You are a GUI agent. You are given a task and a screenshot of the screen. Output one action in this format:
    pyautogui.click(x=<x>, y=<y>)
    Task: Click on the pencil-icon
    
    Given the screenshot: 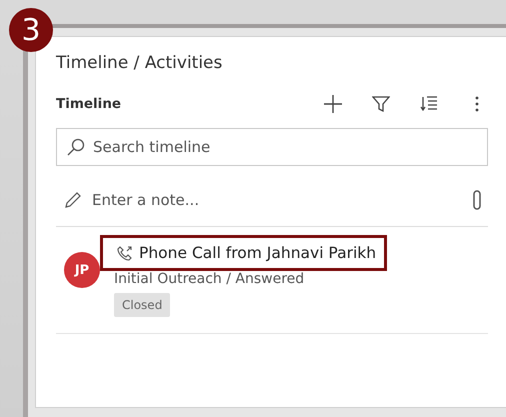 What is the action you would take?
    pyautogui.click(x=73, y=200)
    